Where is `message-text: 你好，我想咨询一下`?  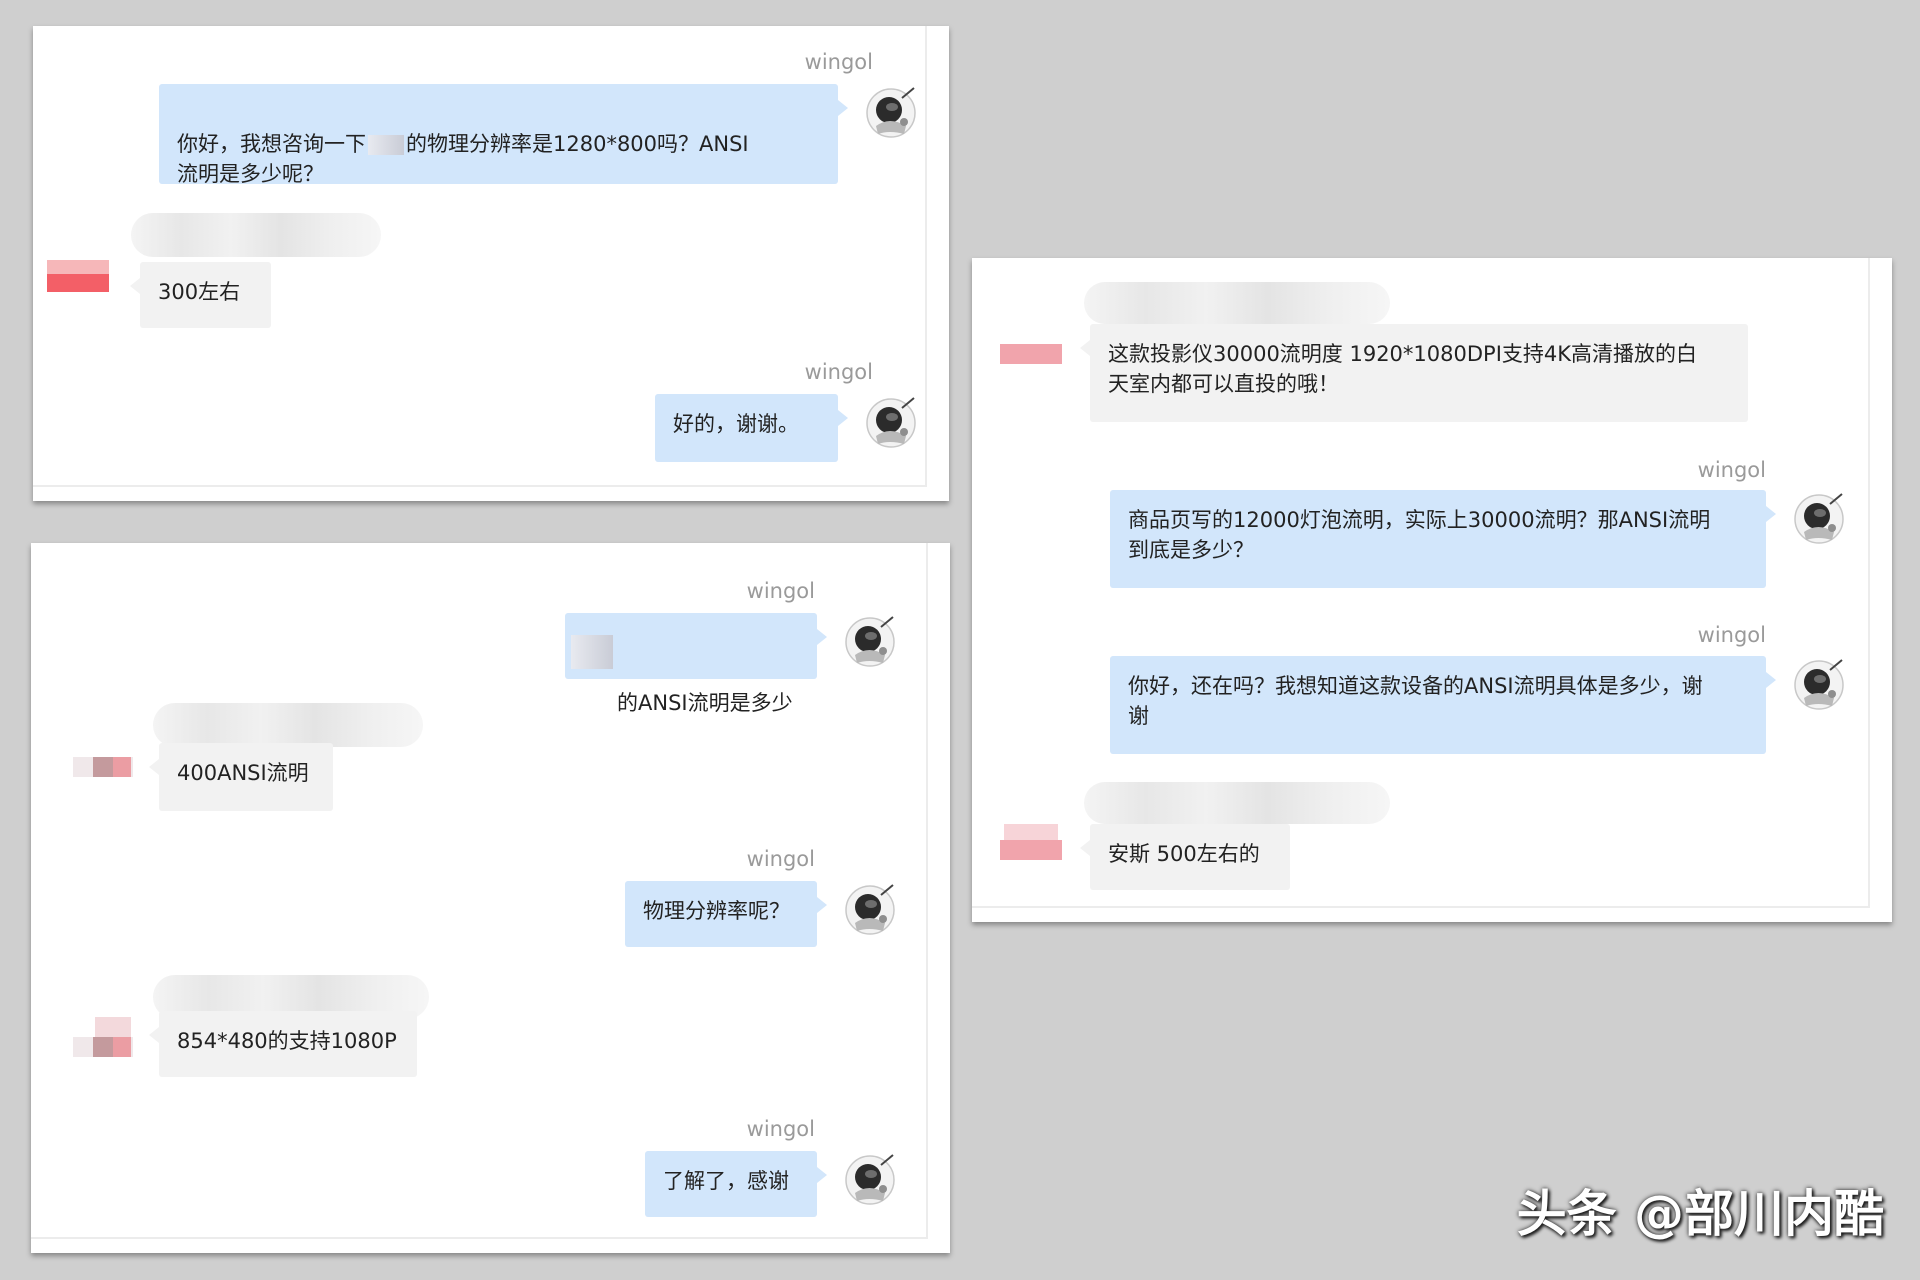
message-text: 你好，我想咨询一下 is located at coordinates (271, 144).